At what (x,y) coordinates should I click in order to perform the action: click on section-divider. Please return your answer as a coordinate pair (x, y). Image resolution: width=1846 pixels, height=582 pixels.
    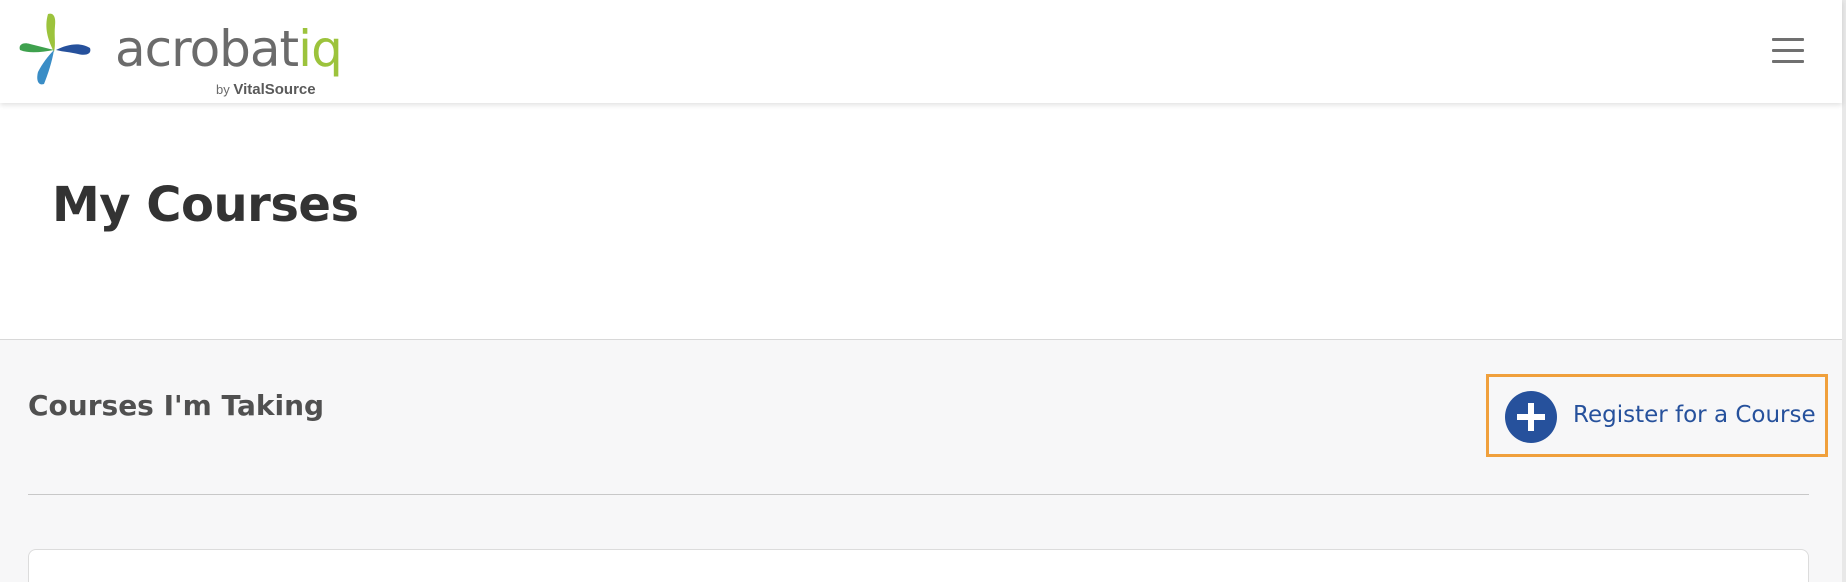
    Looking at the image, I should click on (918, 494).